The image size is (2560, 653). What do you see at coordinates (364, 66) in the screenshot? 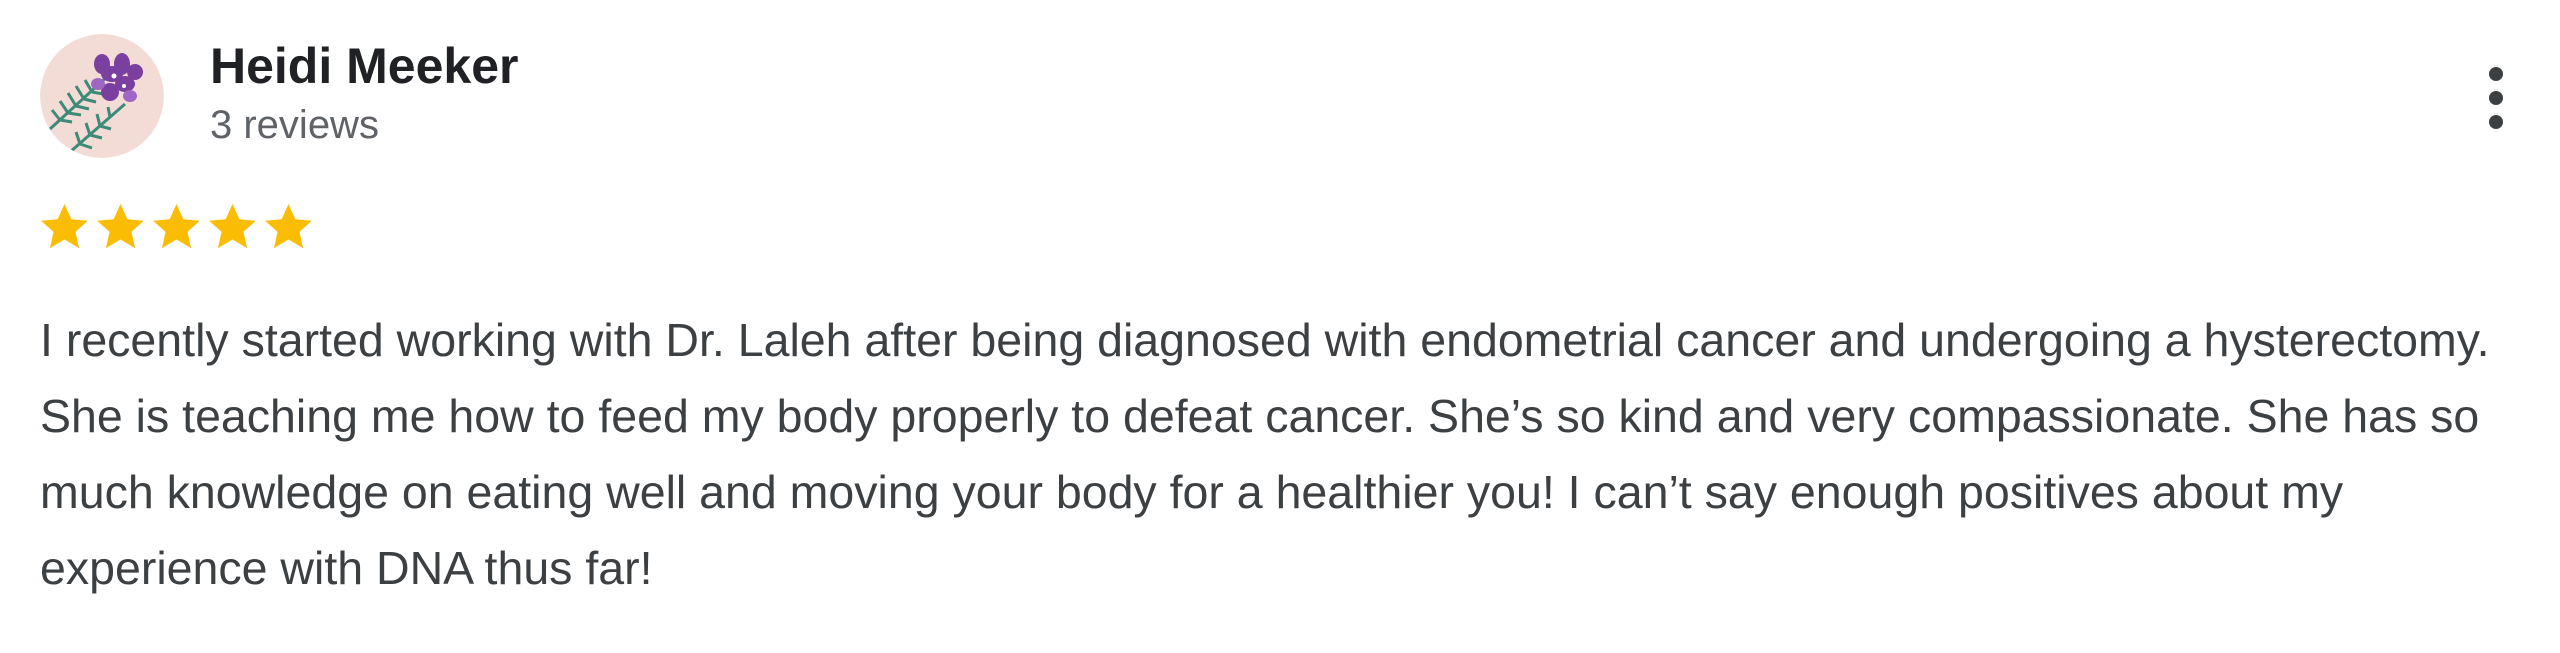
I see `author-name: Heidi Meeker` at bounding box center [364, 66].